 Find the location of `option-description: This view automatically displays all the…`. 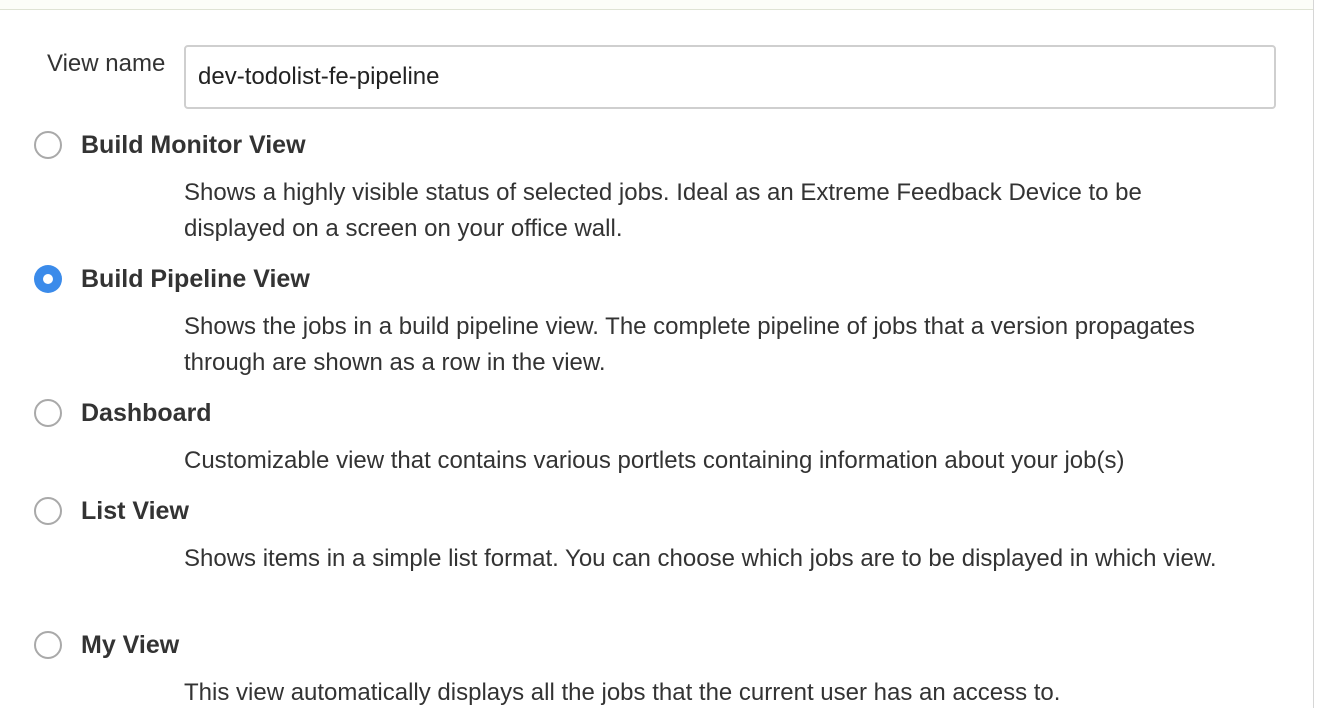

option-description: This view automatically displays all the… is located at coordinates (622, 692).